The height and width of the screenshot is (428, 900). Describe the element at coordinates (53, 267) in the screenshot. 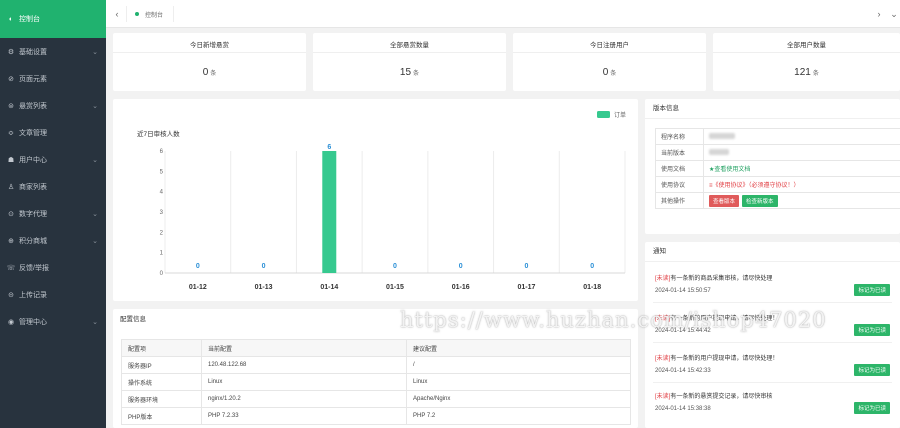

I see `sidebar-item: ☏ 反馈/举报` at that location.